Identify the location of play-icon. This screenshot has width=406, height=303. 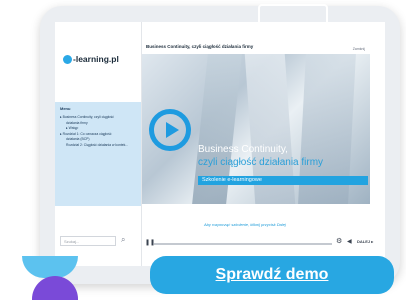
(172, 130).